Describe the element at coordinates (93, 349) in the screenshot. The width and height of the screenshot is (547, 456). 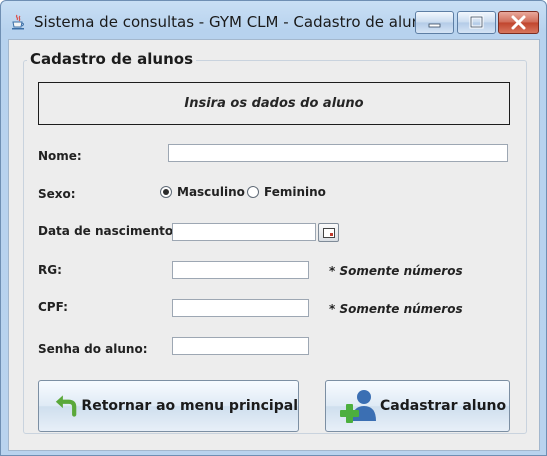
I see `password-label: Senha do aluno:` at that location.